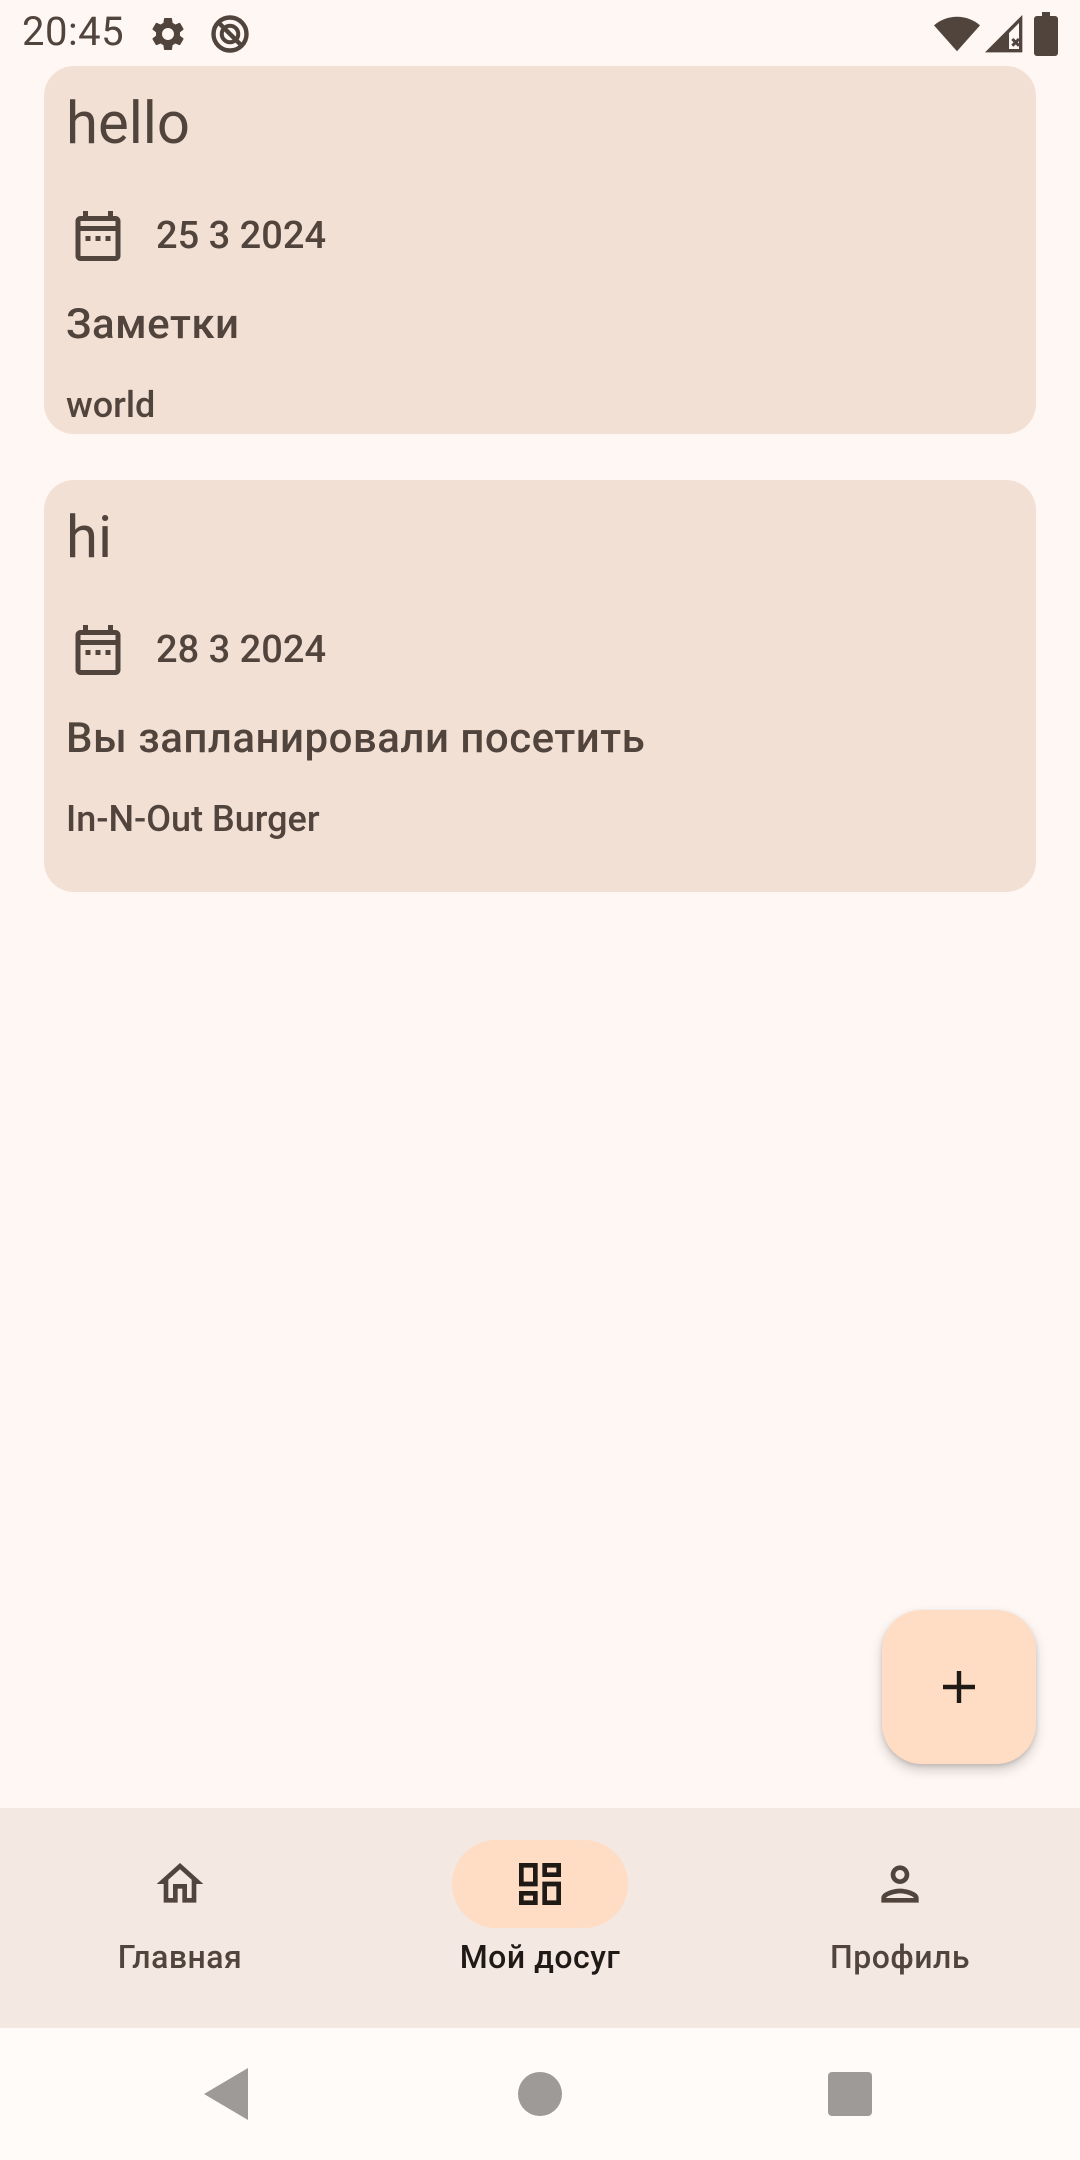 The image size is (1080, 2160). I want to click on system-navigation-bar, so click(540, 2094).